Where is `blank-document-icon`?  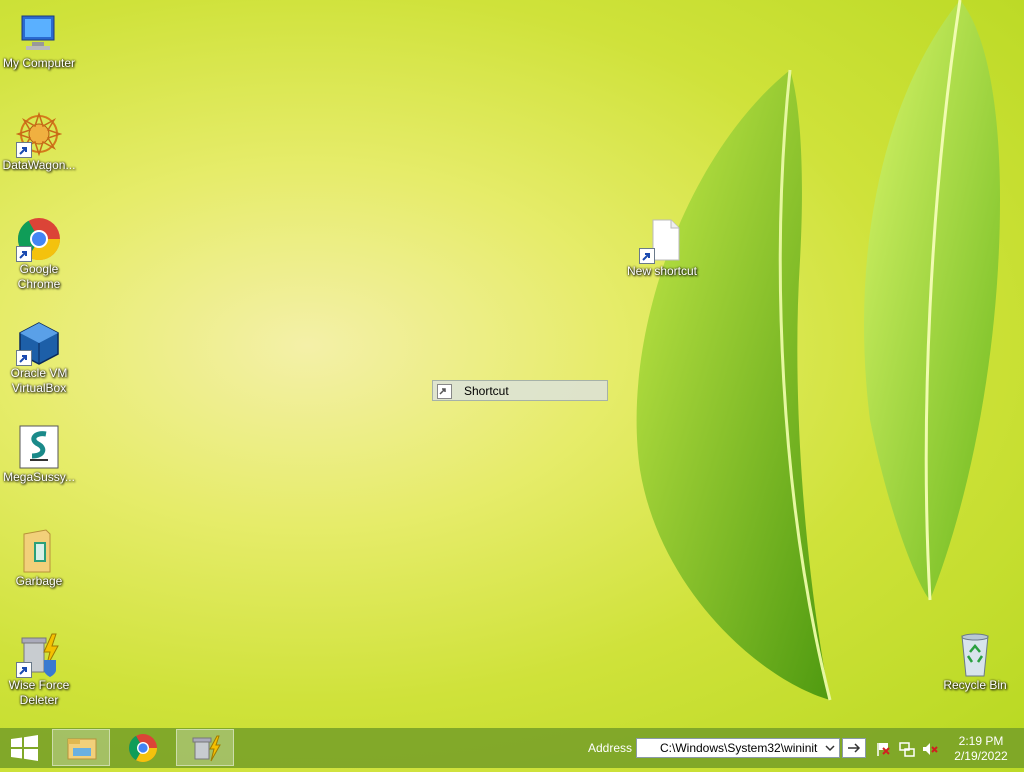
blank-document-icon is located at coordinates (662, 241).